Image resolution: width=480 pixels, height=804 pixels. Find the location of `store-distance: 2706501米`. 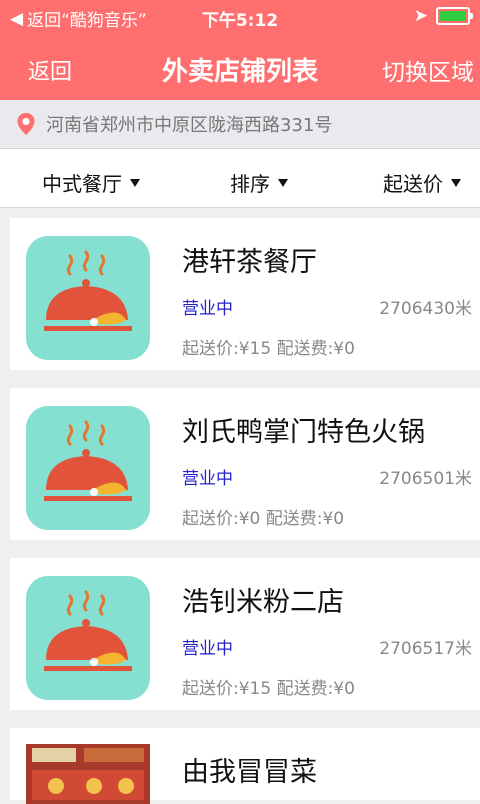

store-distance: 2706501米 is located at coordinates (425, 479).